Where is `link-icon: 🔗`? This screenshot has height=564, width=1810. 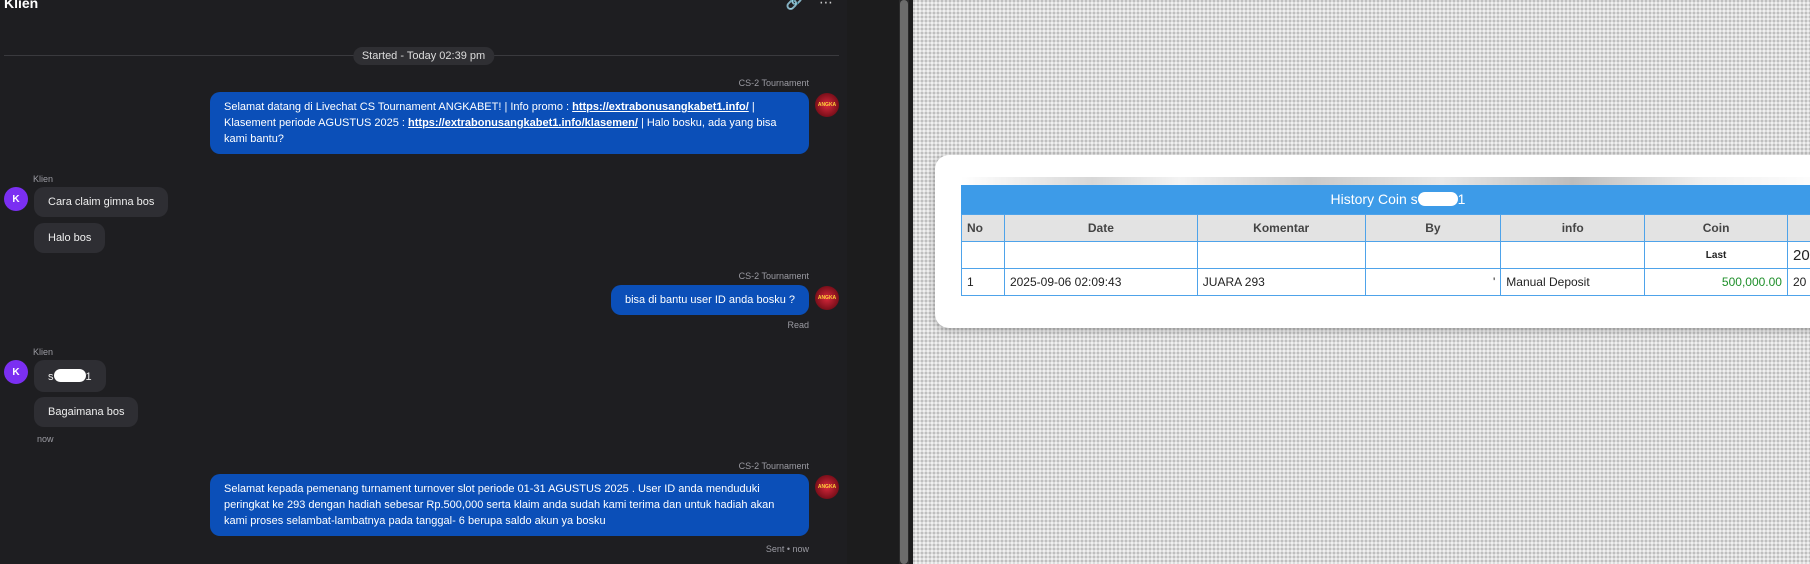 link-icon: 🔗 is located at coordinates (794, 5).